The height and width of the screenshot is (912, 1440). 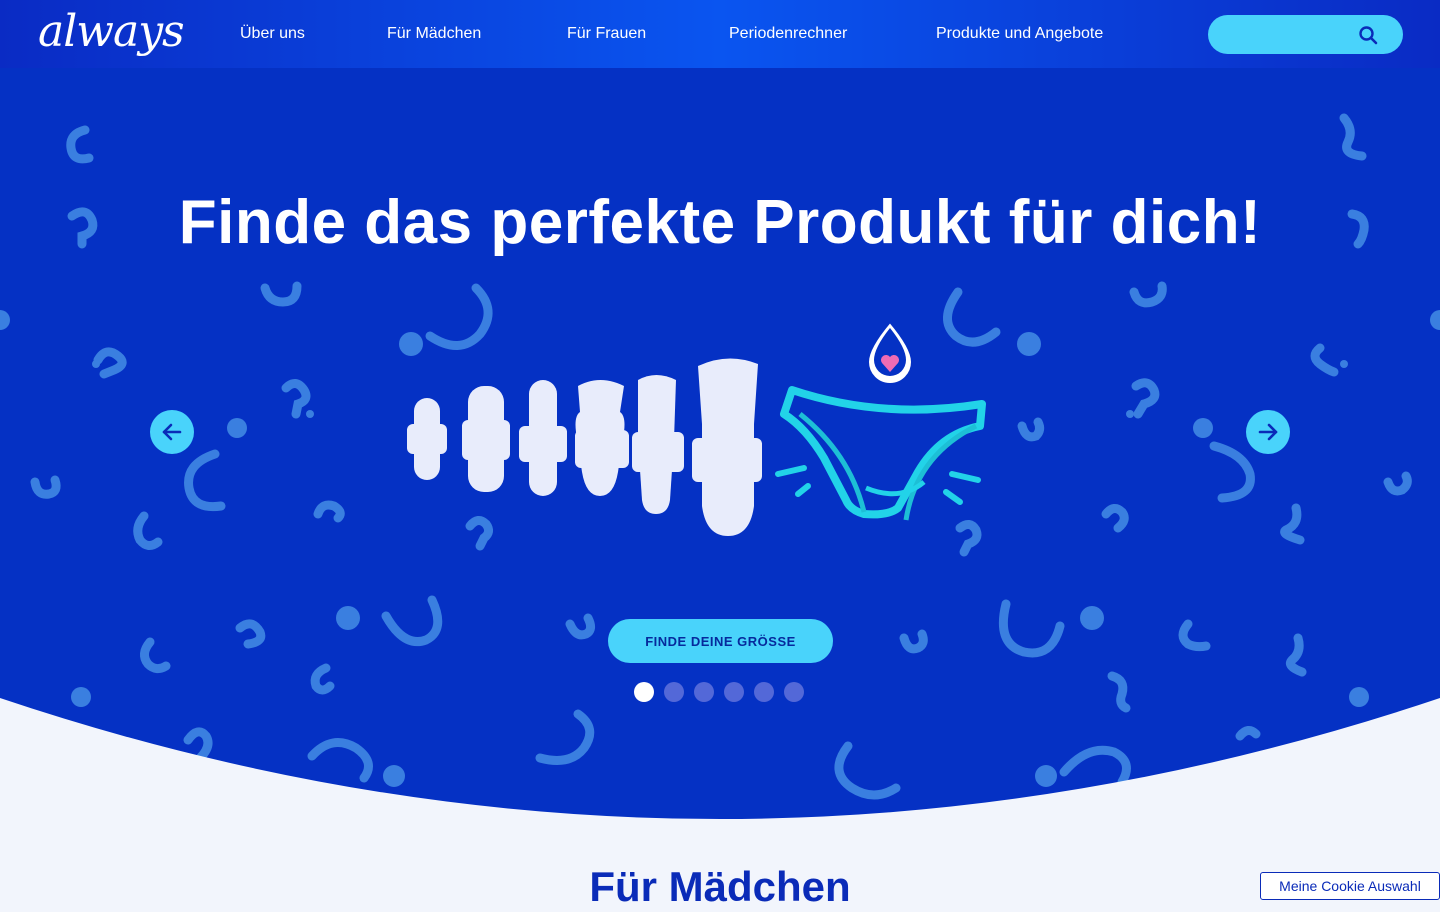 I want to click on period-underwear-icon, so click(x=880, y=420).